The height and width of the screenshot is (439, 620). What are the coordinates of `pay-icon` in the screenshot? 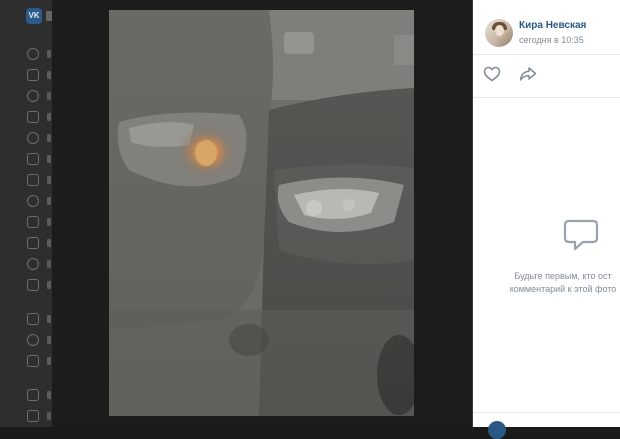 It's located at (33, 340).